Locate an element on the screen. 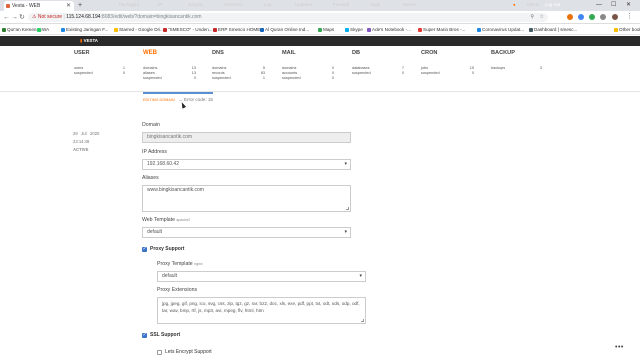 The height and width of the screenshot is (360, 640). bookmark-label: WA is located at coordinates (46, 29).